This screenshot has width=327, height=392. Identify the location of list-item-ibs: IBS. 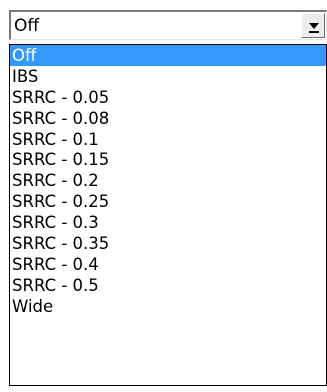
(168, 76).